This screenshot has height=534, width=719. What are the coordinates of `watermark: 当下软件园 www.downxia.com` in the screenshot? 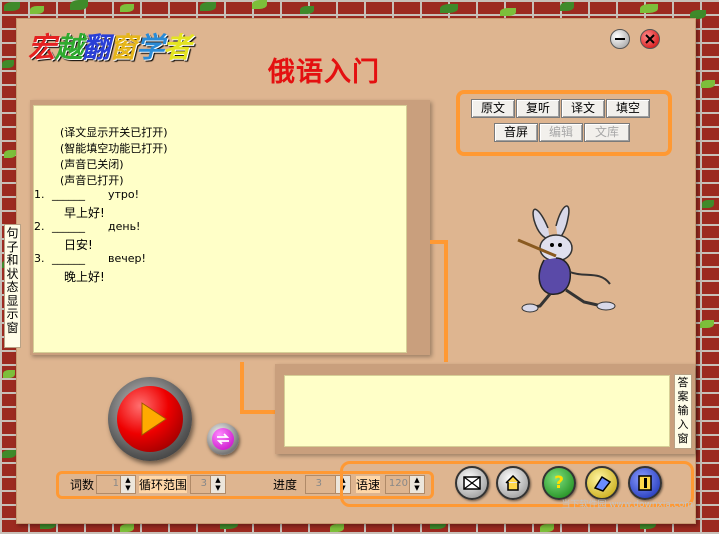 It's located at (627, 505).